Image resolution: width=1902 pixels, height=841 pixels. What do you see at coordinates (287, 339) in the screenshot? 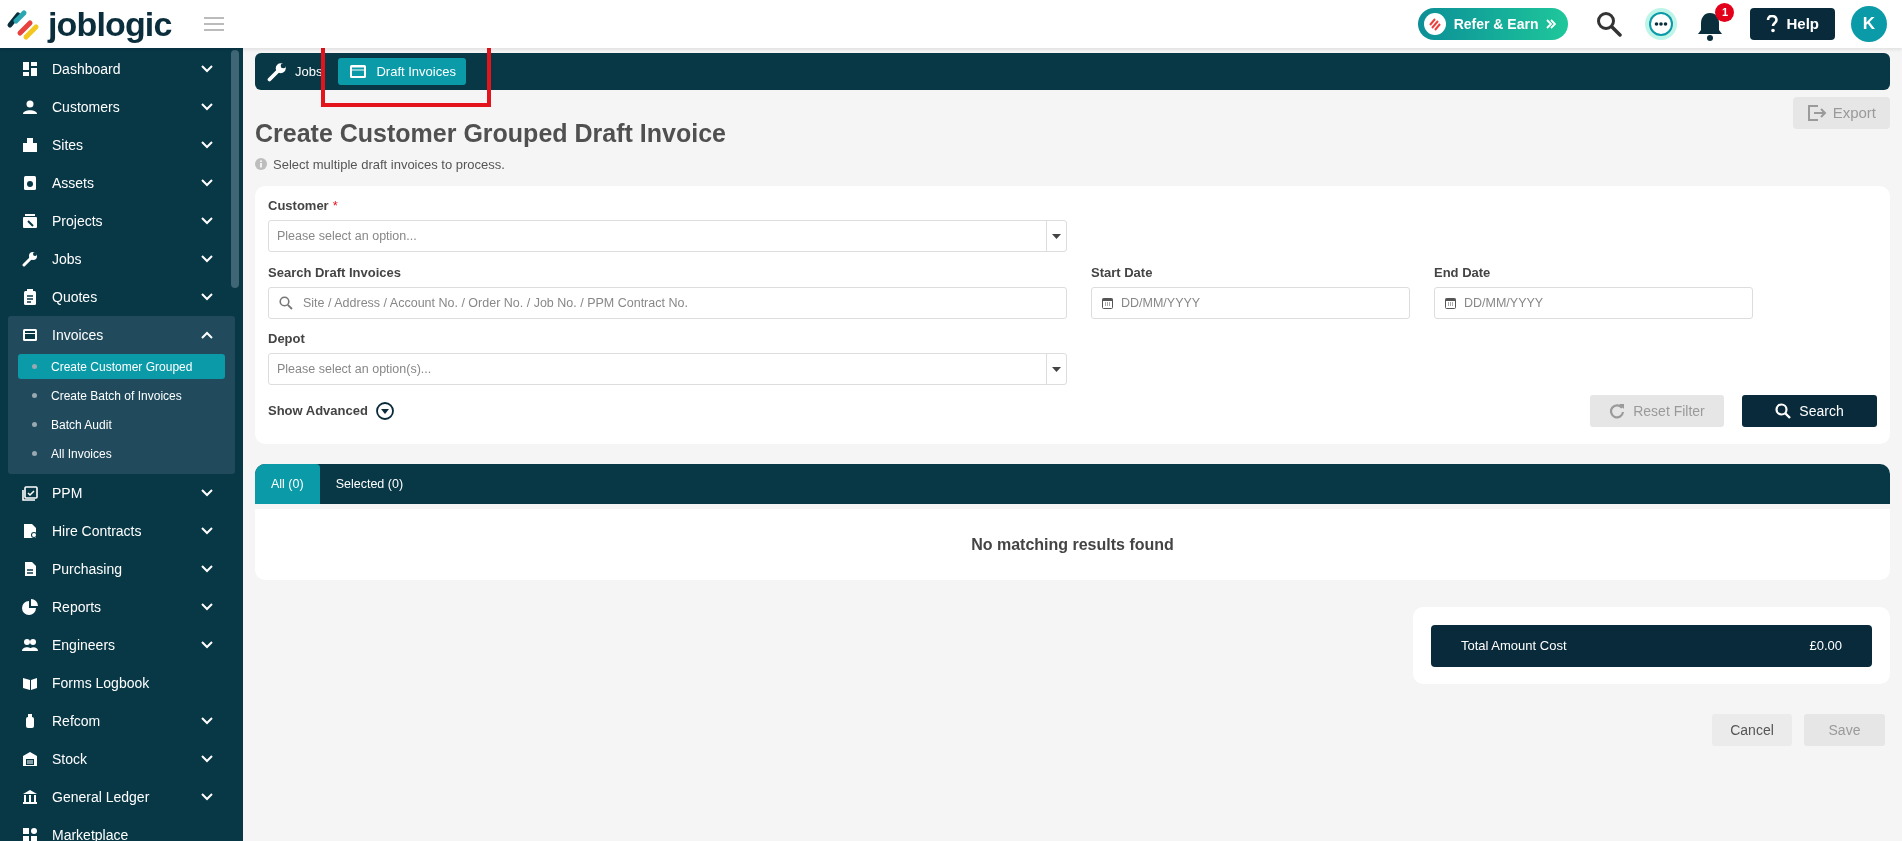
I see `field-label: Depot` at bounding box center [287, 339].